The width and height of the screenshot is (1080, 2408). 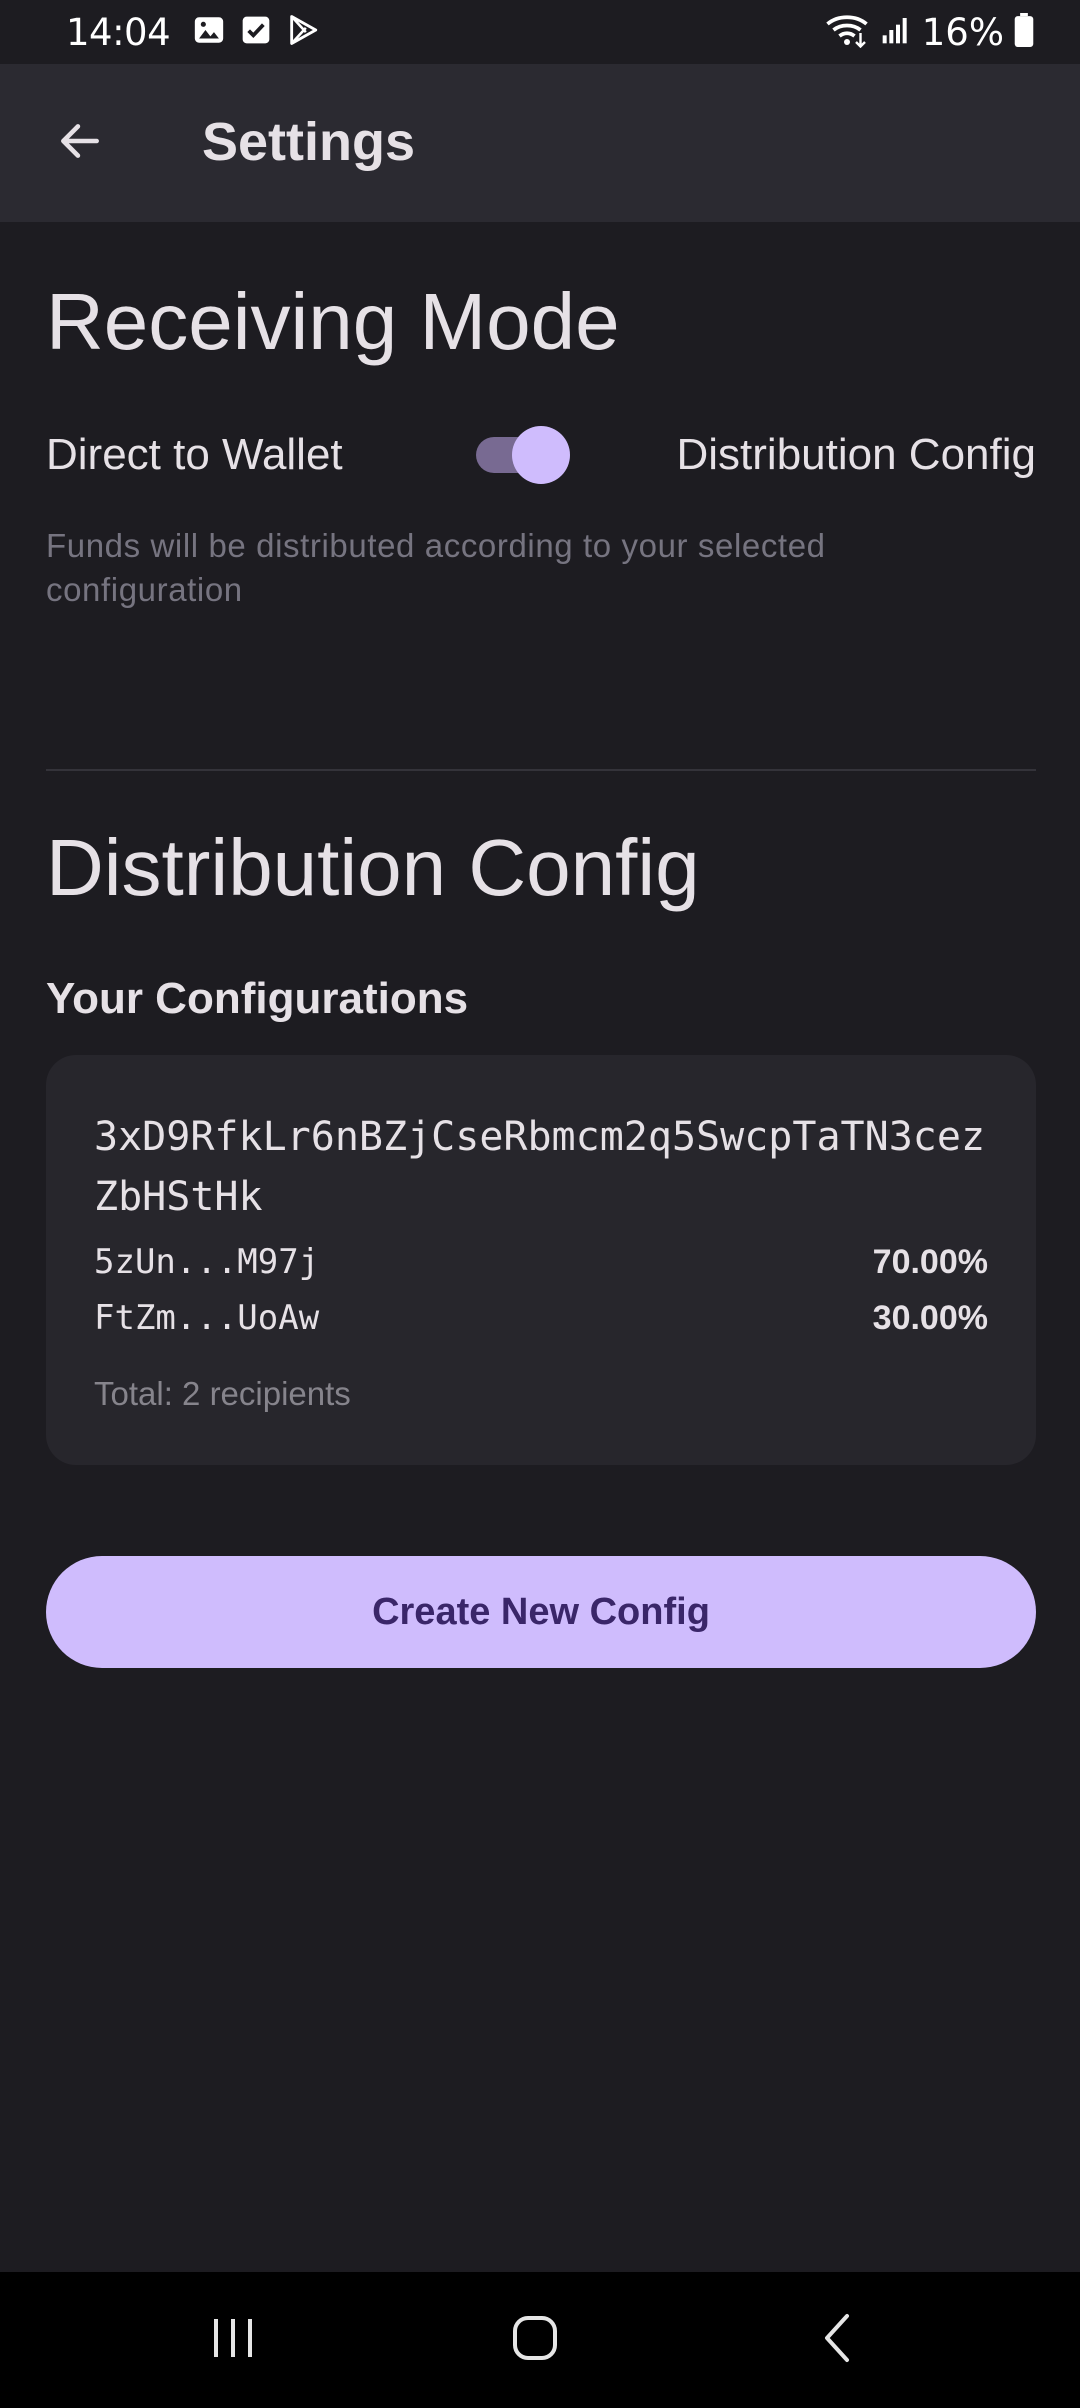 What do you see at coordinates (856, 454) in the screenshot?
I see `distribution-config-label: Distribution Config` at bounding box center [856, 454].